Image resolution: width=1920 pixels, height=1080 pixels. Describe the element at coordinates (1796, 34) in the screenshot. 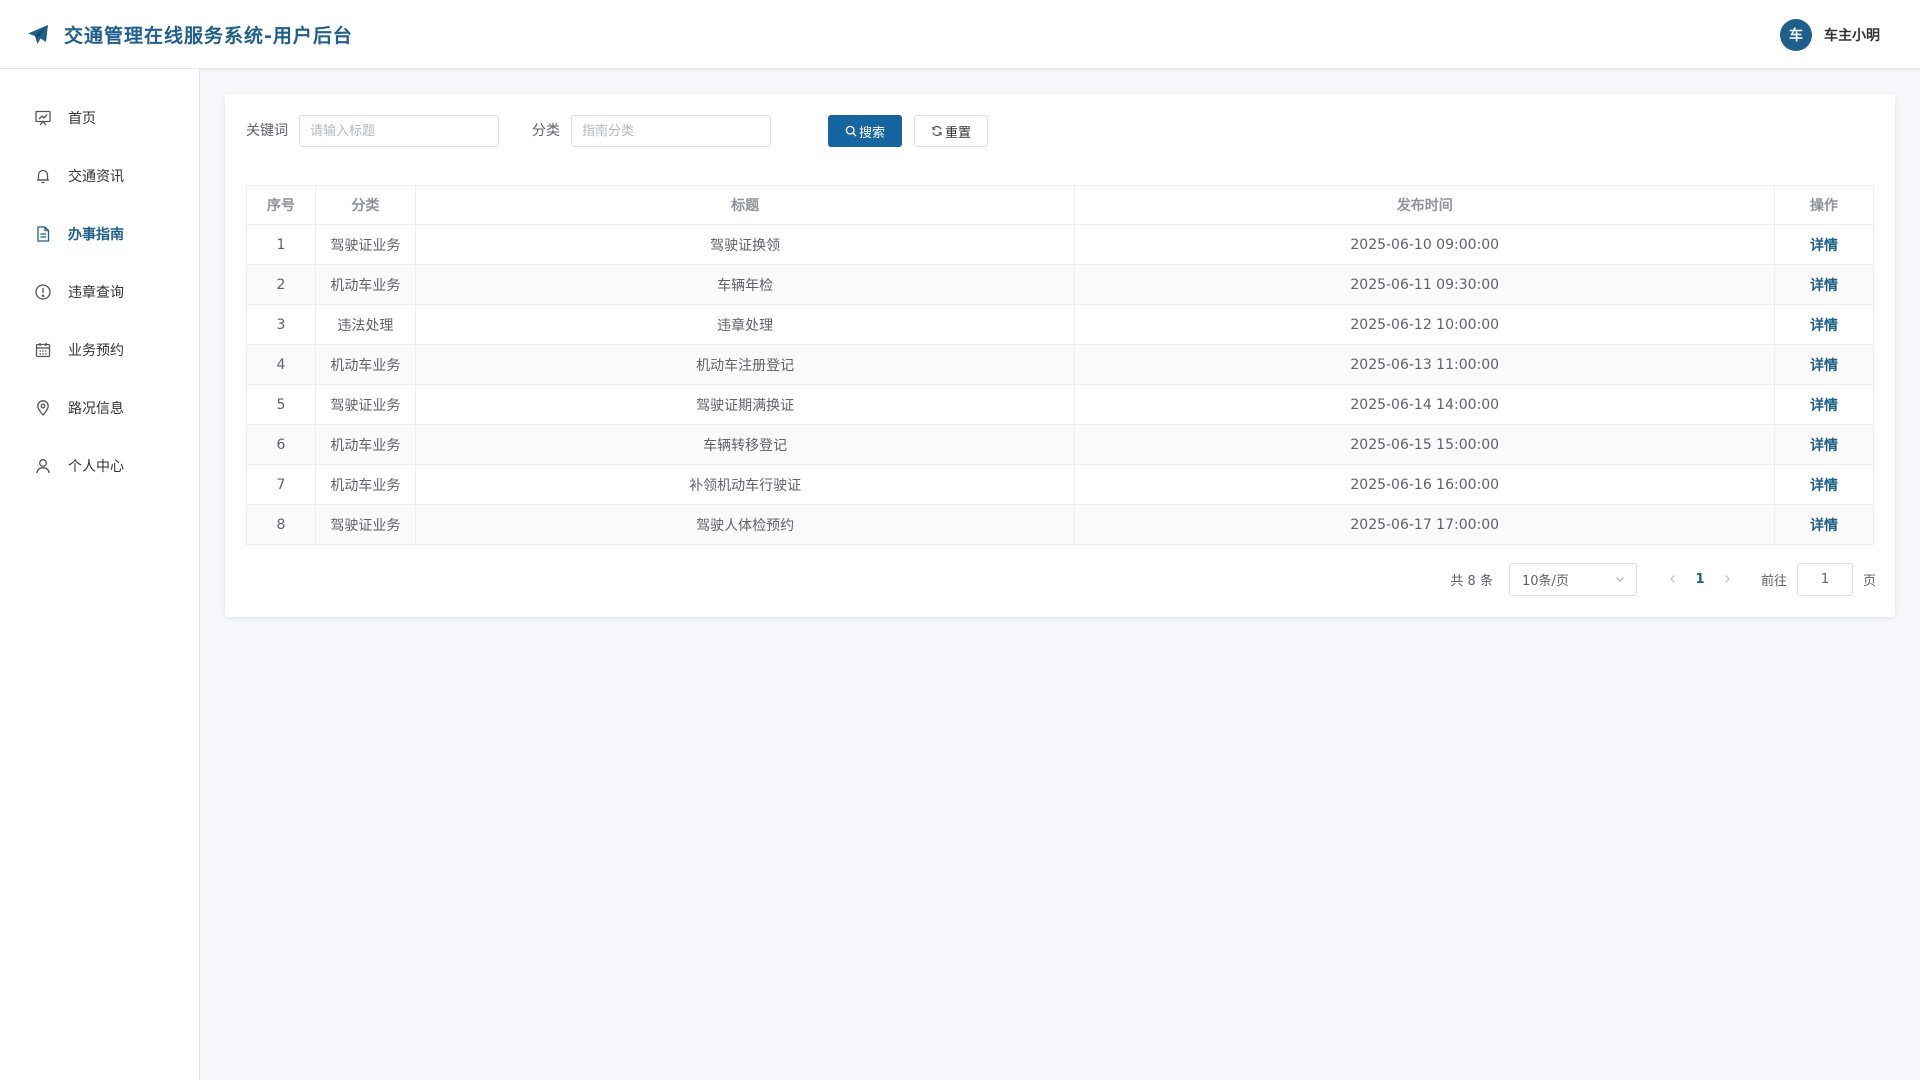

I see `avatar: 车` at that location.